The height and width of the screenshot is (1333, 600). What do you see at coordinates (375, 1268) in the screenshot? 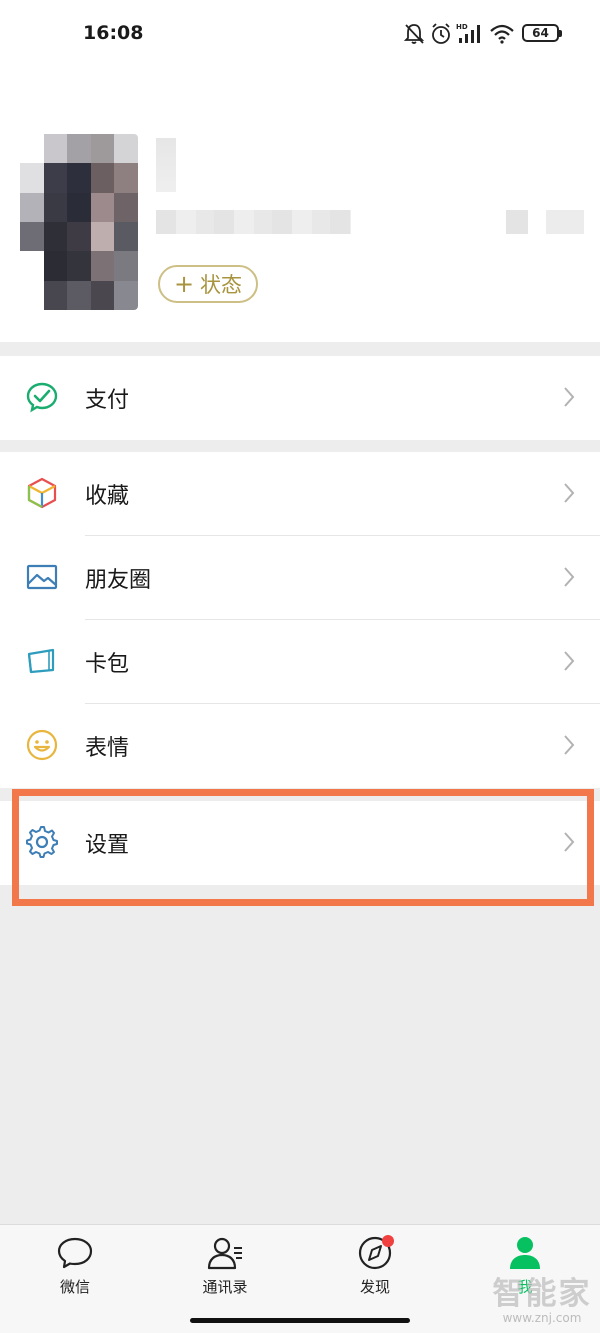
I see `tab-discover: 发现` at bounding box center [375, 1268].